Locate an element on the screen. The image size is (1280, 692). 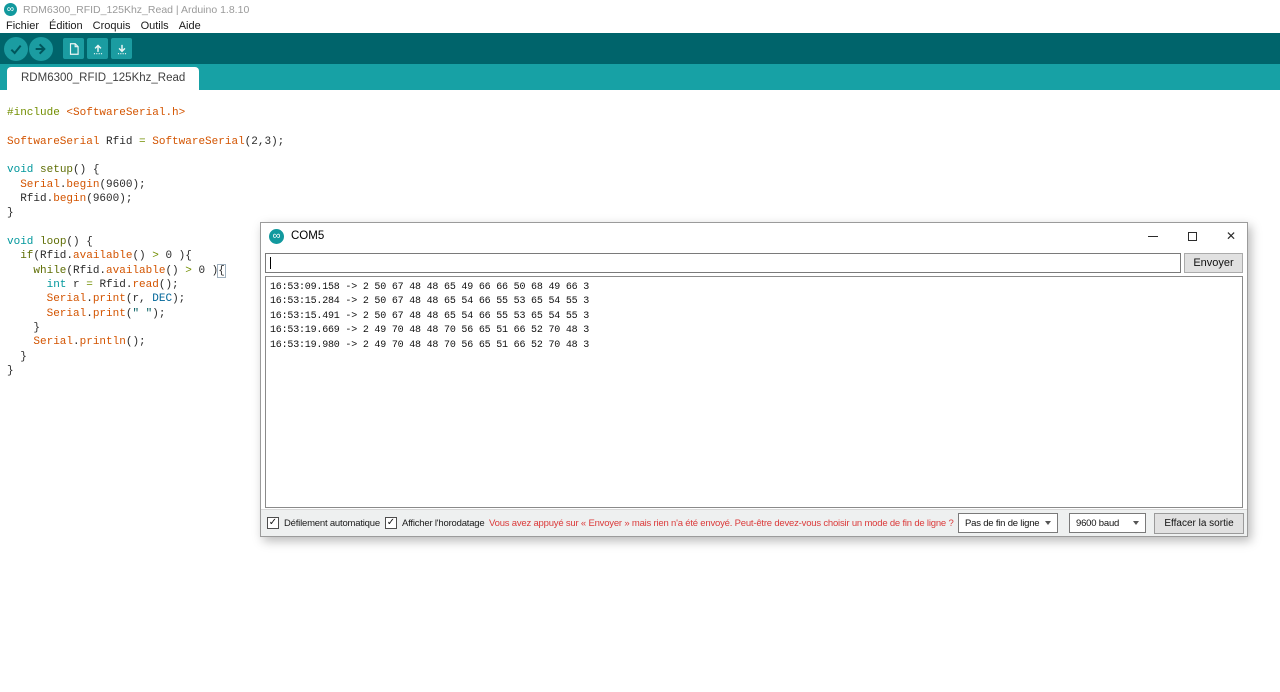
minimize-icon is located at coordinates (1153, 236).